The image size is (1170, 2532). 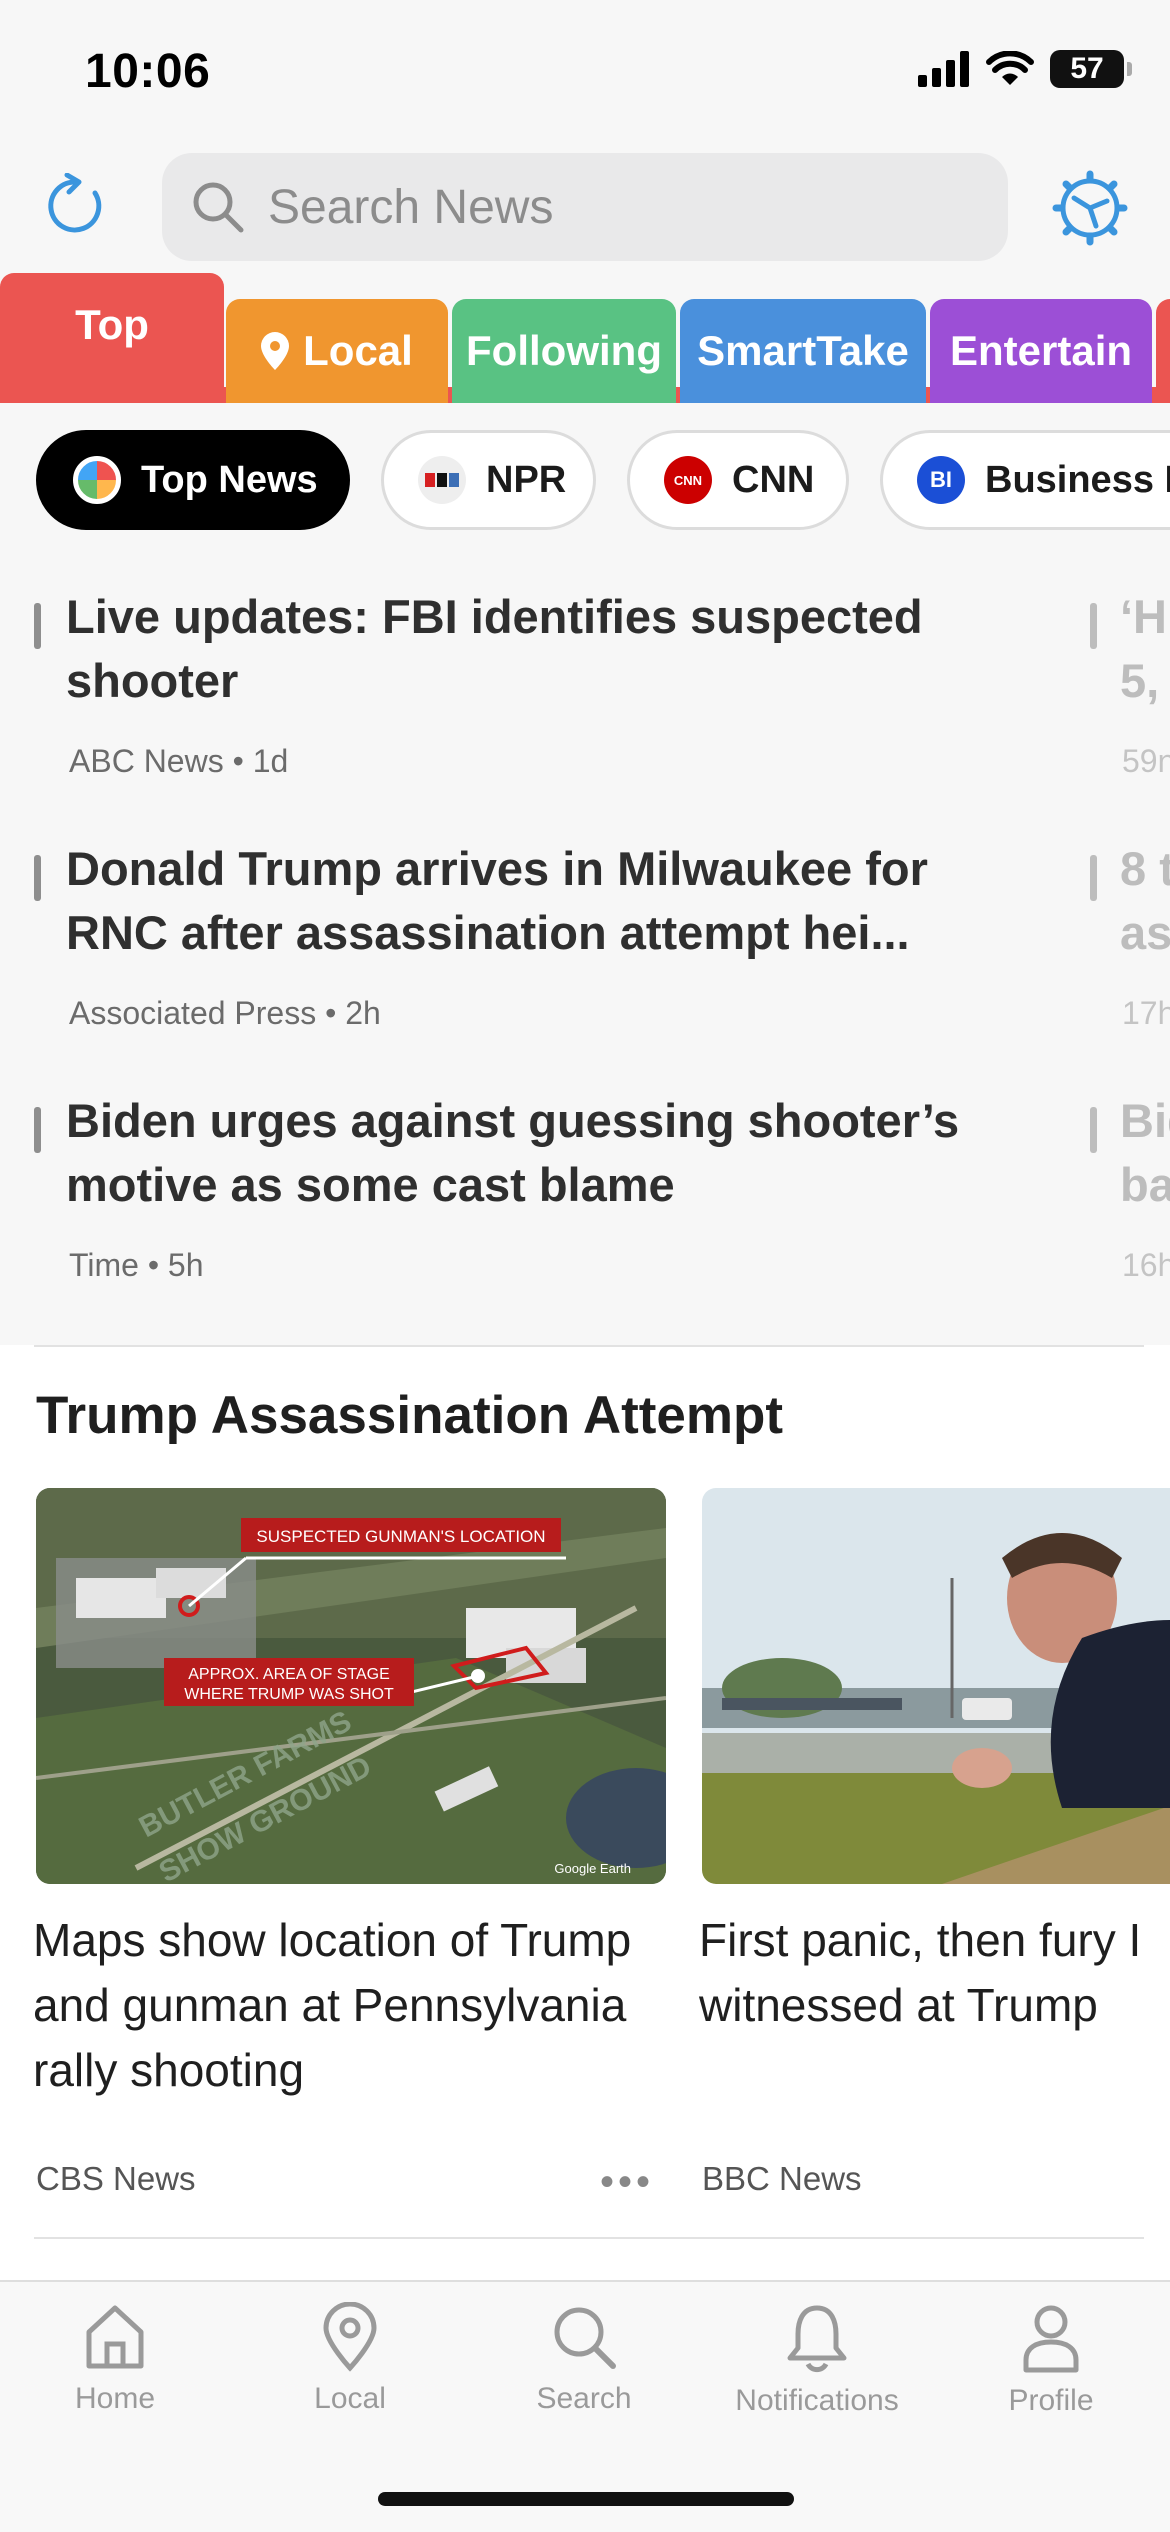 I want to click on headline-peek: ‘H 5, 59n, so click(x=1130, y=682).